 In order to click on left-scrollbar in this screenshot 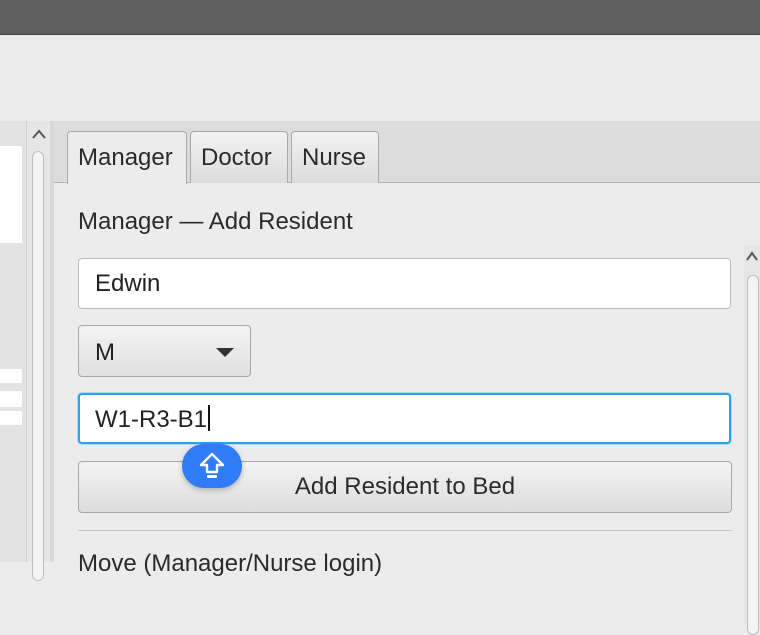, I will do `click(38, 351)`.